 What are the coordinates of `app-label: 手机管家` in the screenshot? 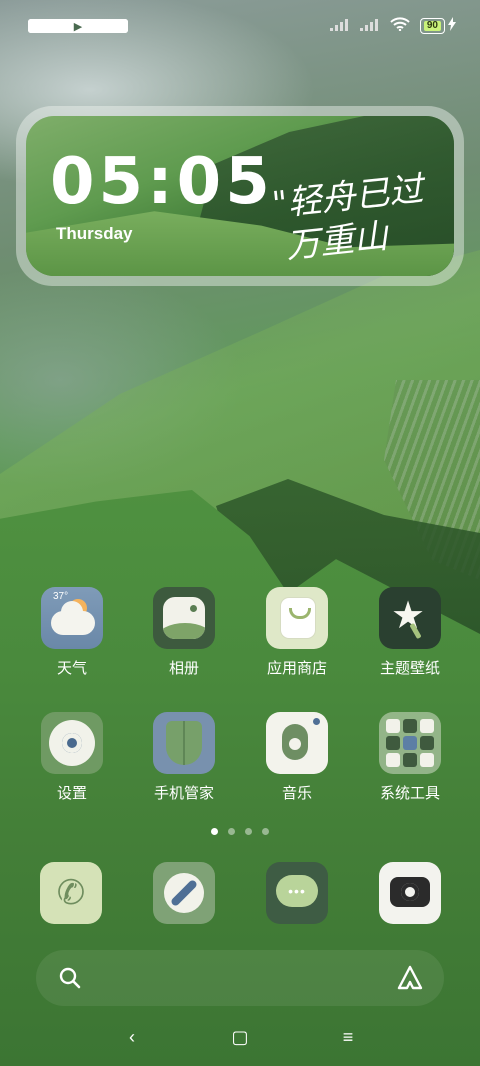 It's located at (183, 793).